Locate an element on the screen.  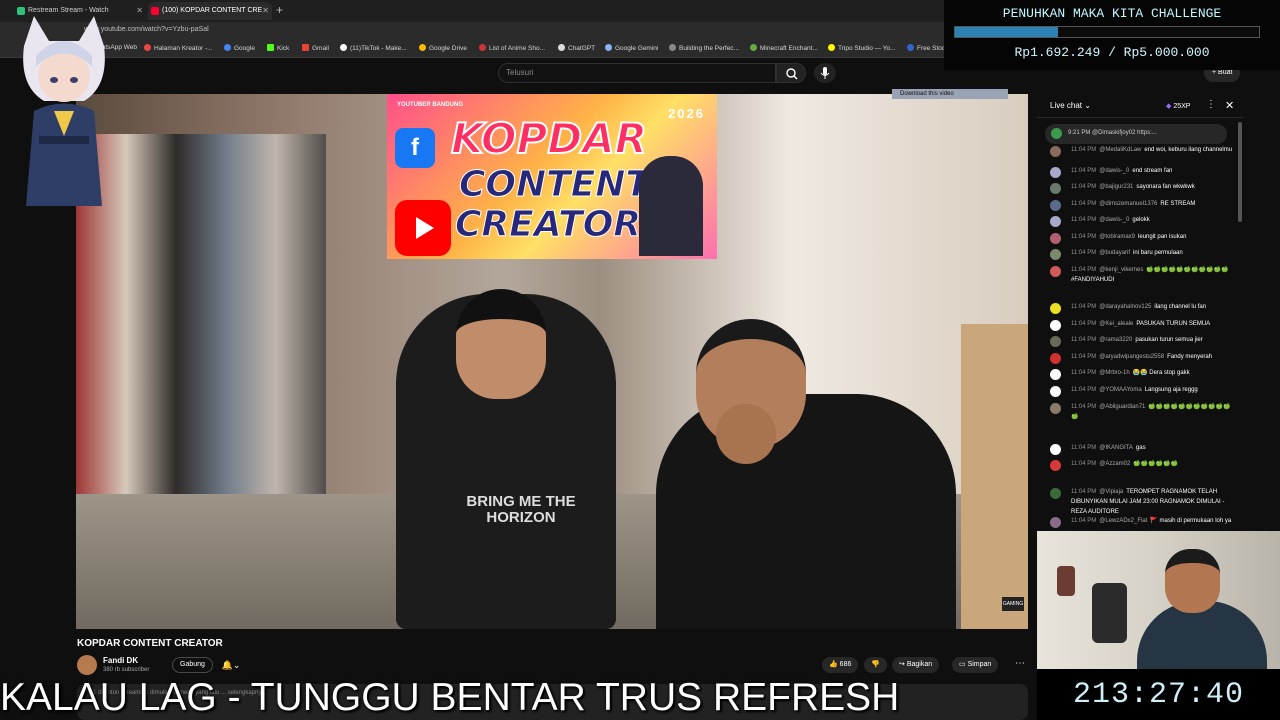
more-options-button: ⋯ is located at coordinates (1020, 665).